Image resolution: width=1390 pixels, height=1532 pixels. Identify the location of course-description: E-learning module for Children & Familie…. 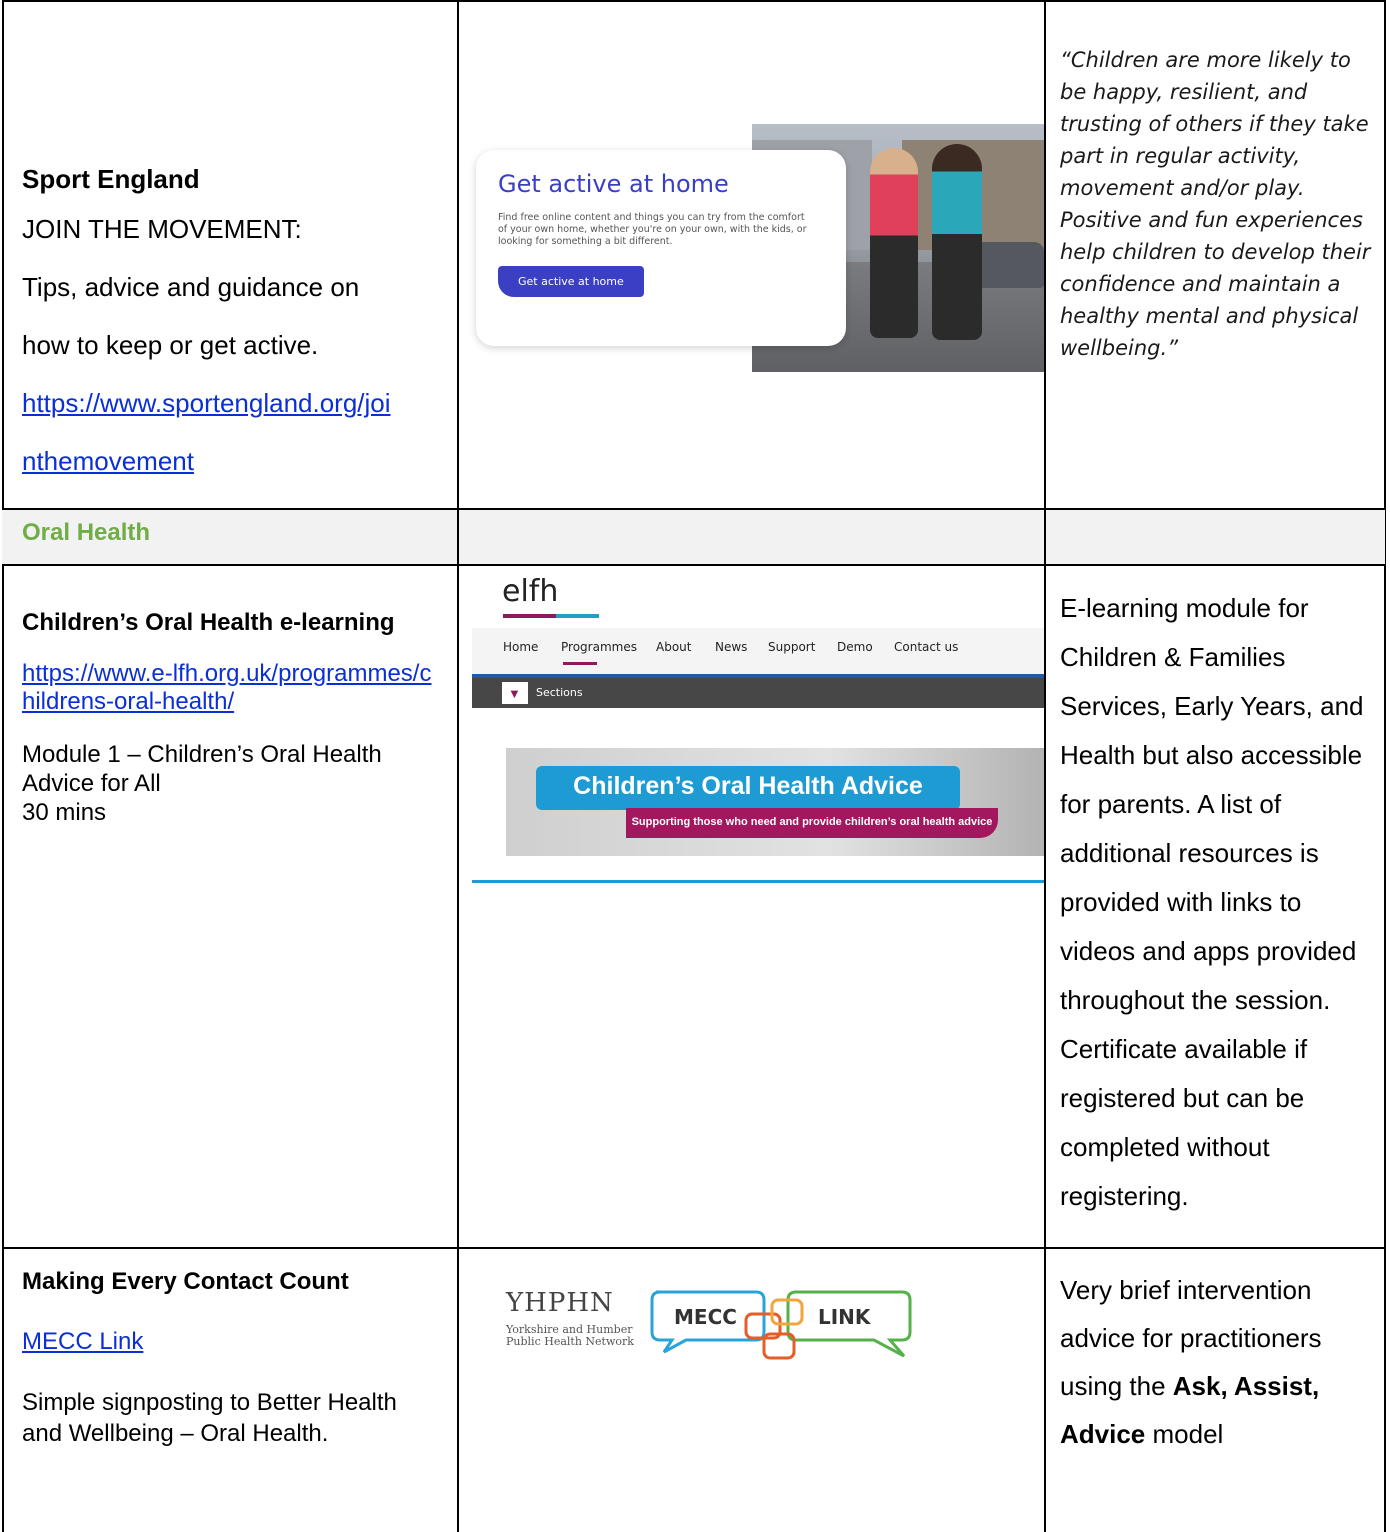
(1212, 902).